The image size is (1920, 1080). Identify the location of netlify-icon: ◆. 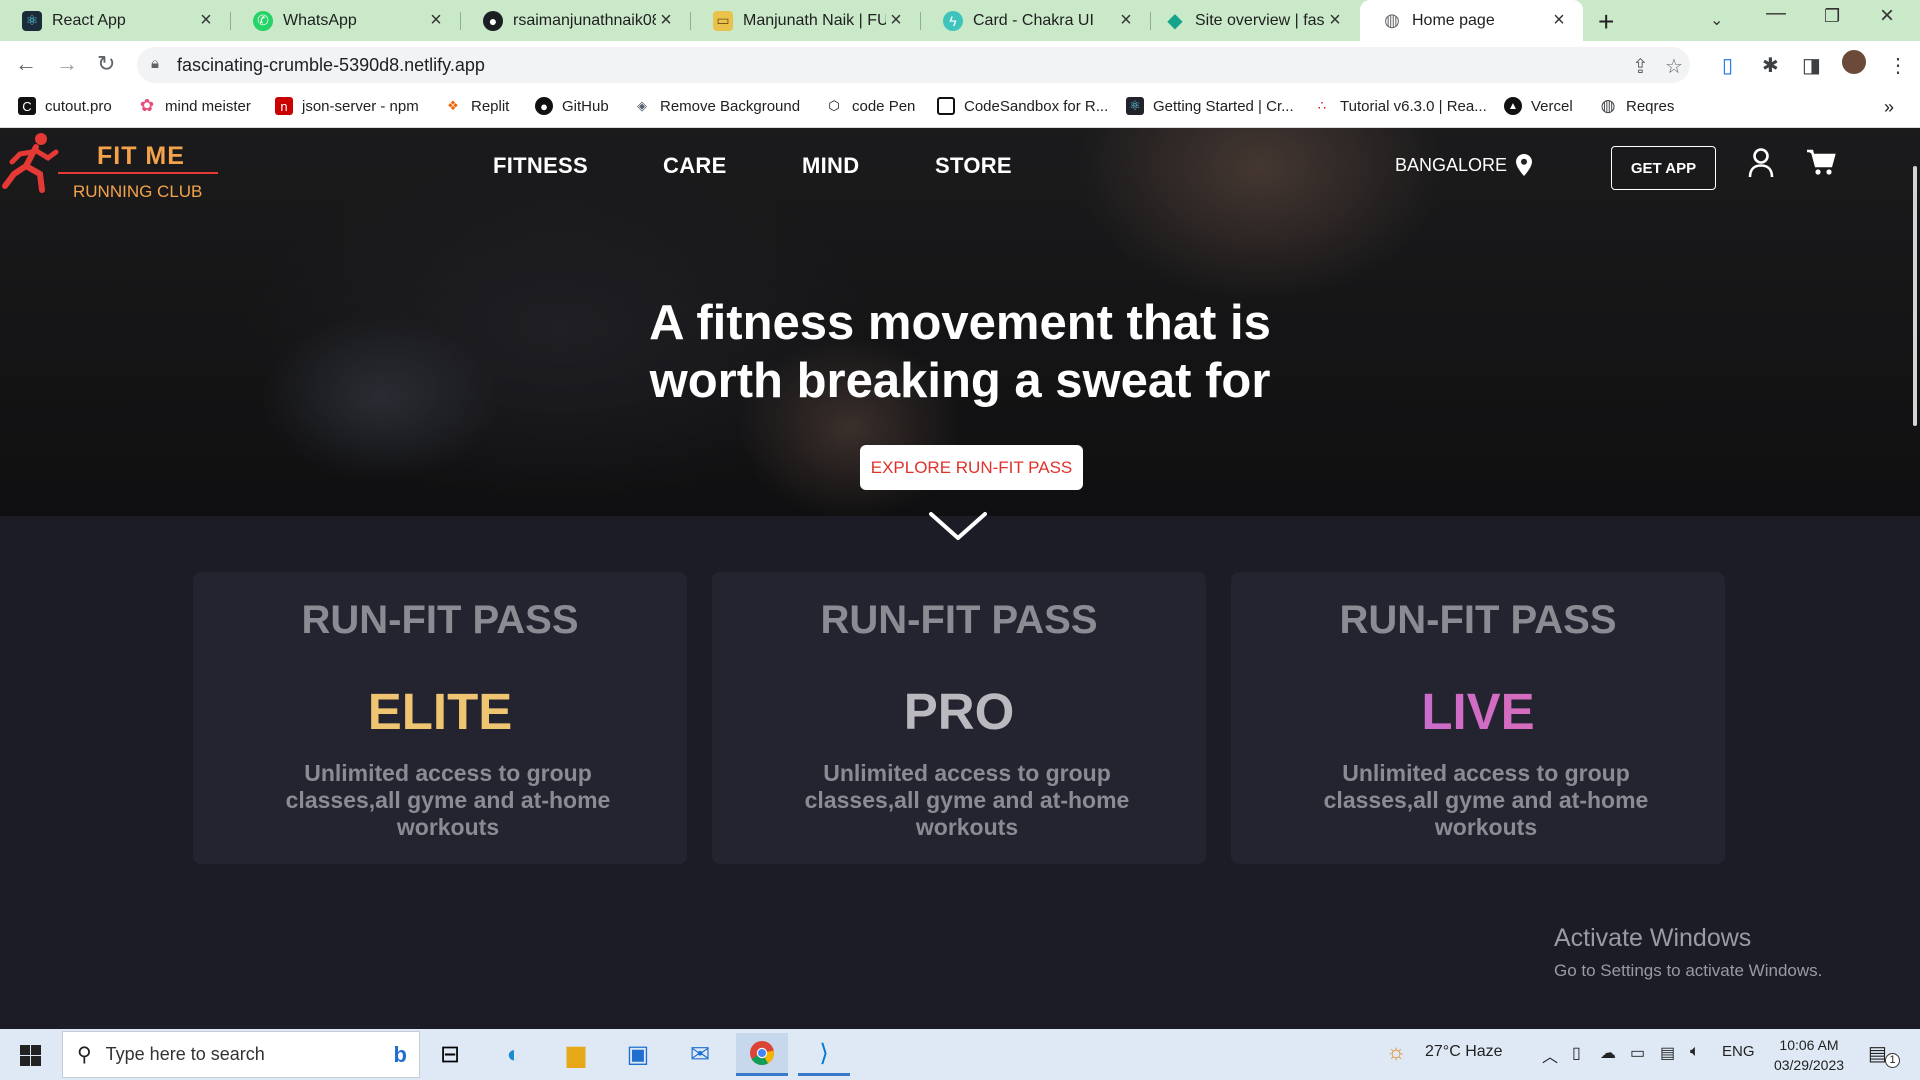
(1175, 21).